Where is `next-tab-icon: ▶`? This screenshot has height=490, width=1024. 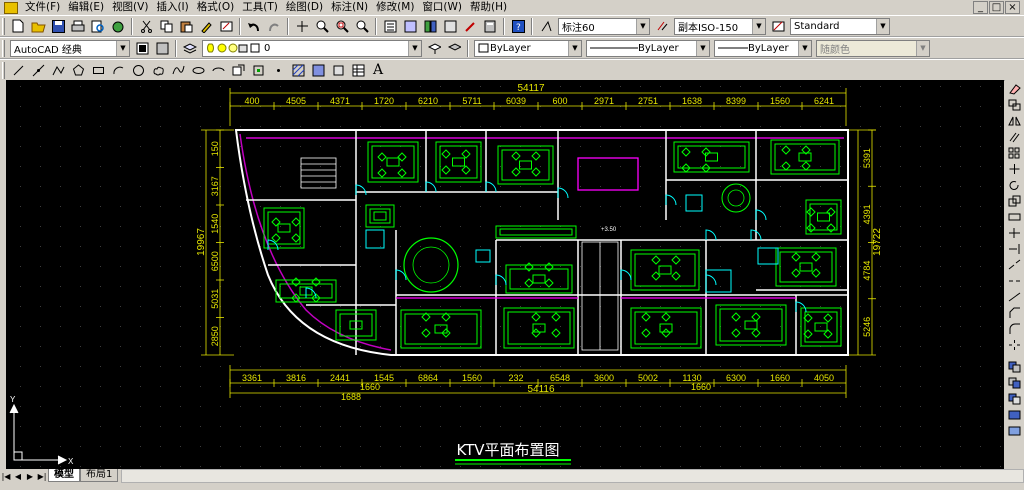 next-tab-icon: ▶ is located at coordinates (30, 477).